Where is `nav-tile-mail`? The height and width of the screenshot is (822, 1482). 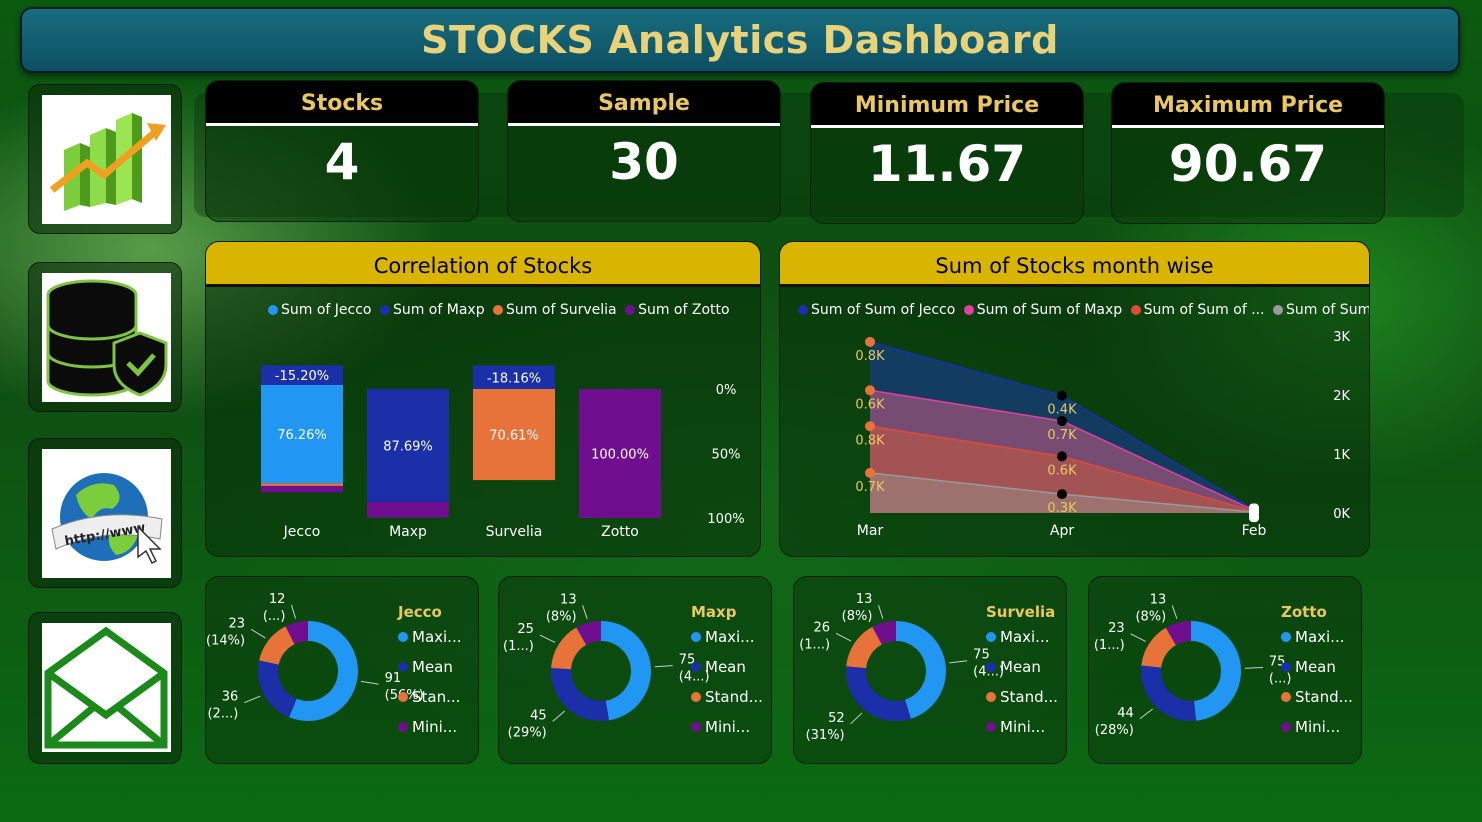 nav-tile-mail is located at coordinates (105, 688).